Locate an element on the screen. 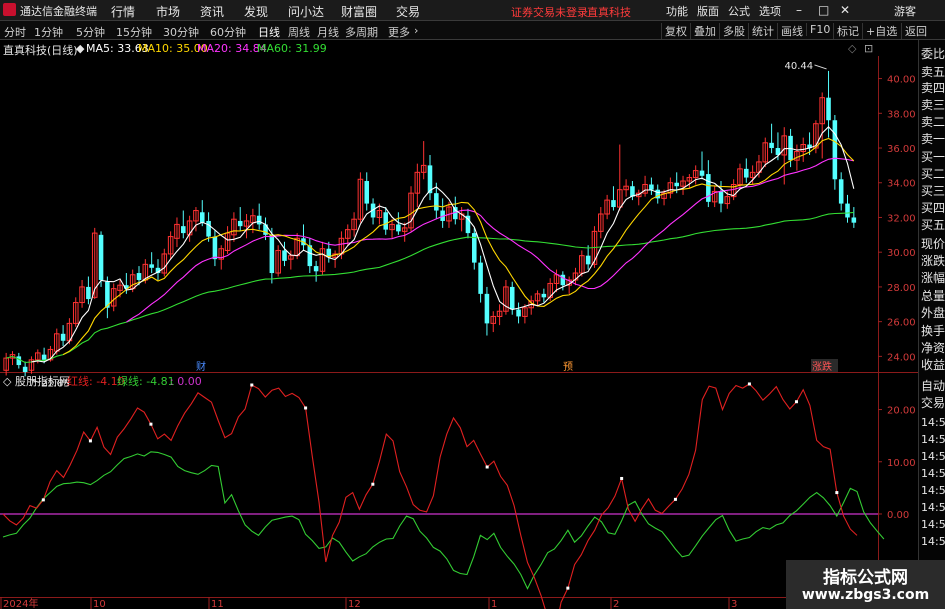 The image size is (945, 609). period-1min: 1分钟 is located at coordinates (48, 32).